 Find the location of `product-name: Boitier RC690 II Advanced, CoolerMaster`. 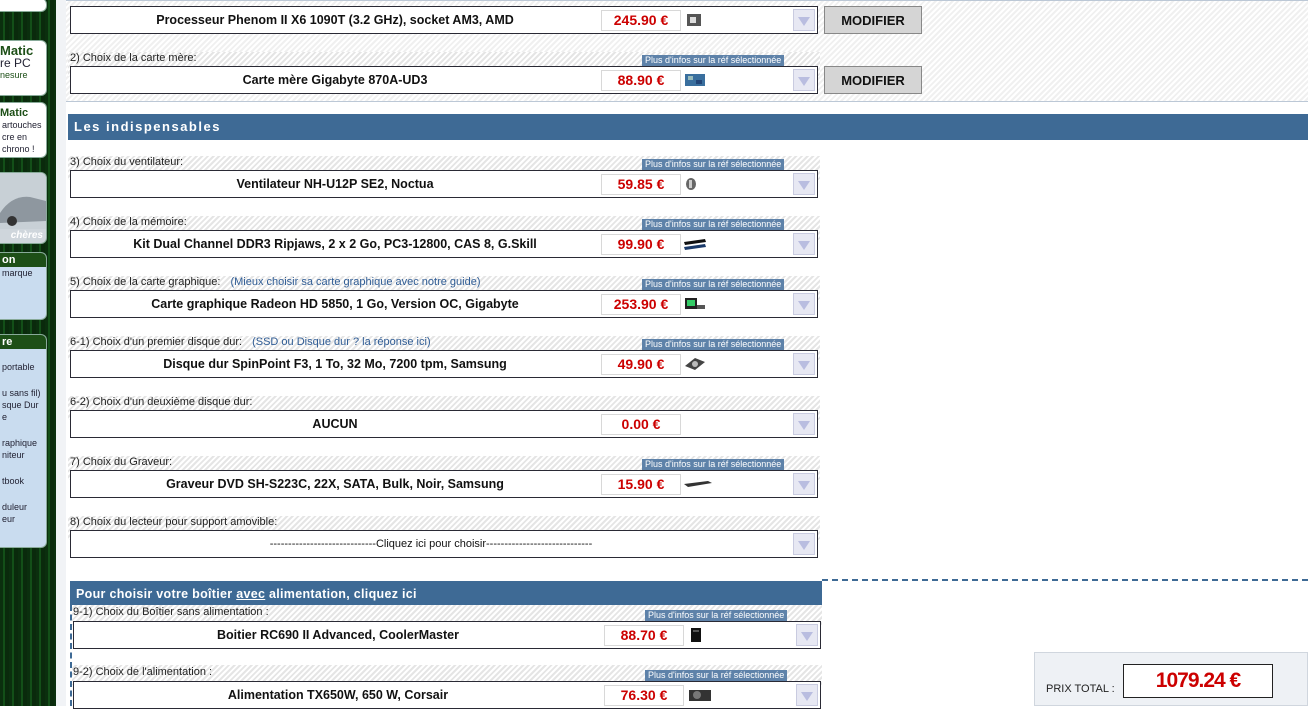

product-name: Boitier RC690 II Advanced, CoolerMaster is located at coordinates (338, 635).